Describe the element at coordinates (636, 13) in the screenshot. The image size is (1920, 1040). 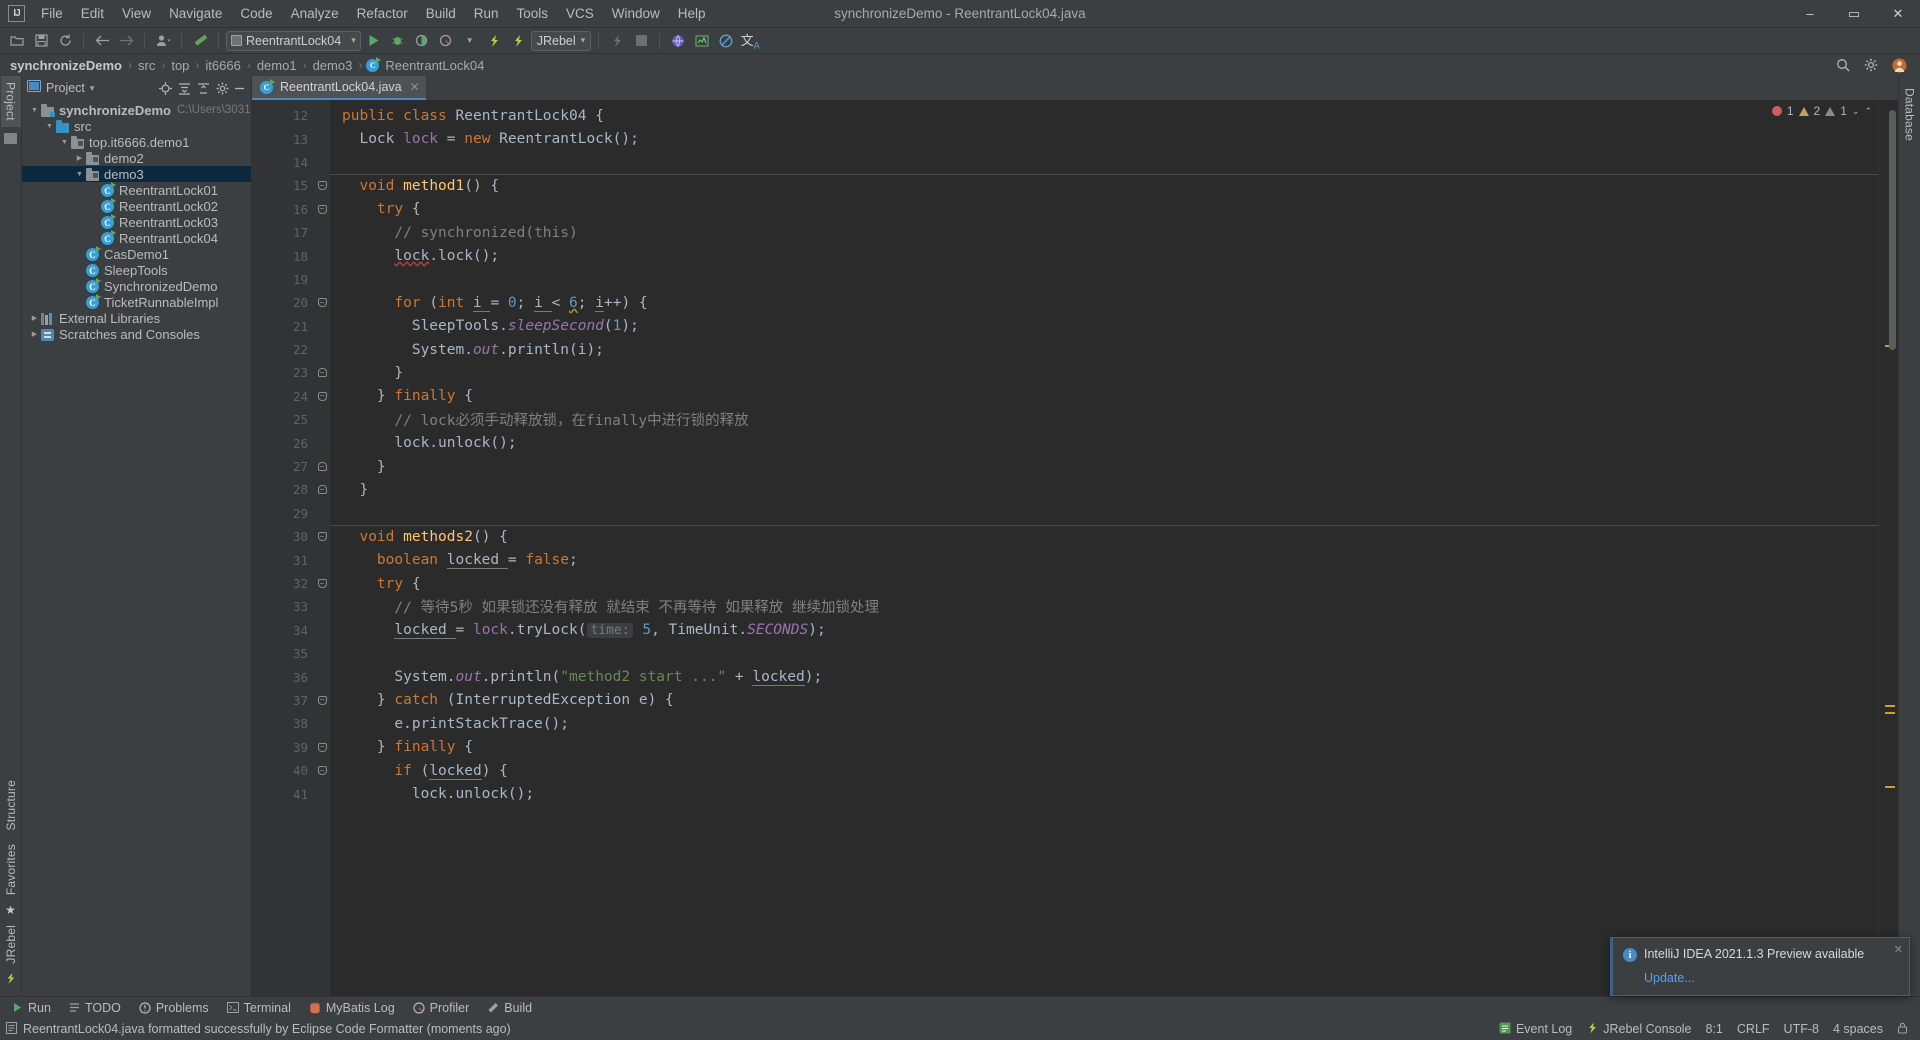
I see `menu-item-window: Window` at that location.